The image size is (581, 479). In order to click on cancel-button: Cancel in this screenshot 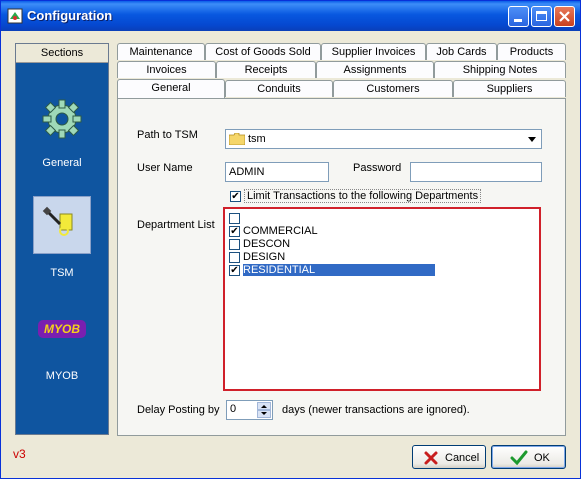, I will do `click(449, 457)`.